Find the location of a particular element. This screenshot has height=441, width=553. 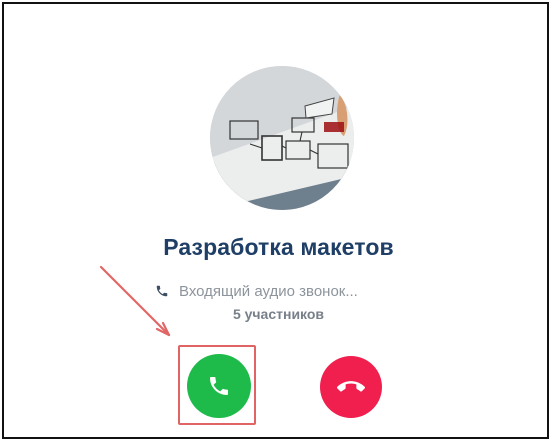

phone-icon is located at coordinates (219, 386).